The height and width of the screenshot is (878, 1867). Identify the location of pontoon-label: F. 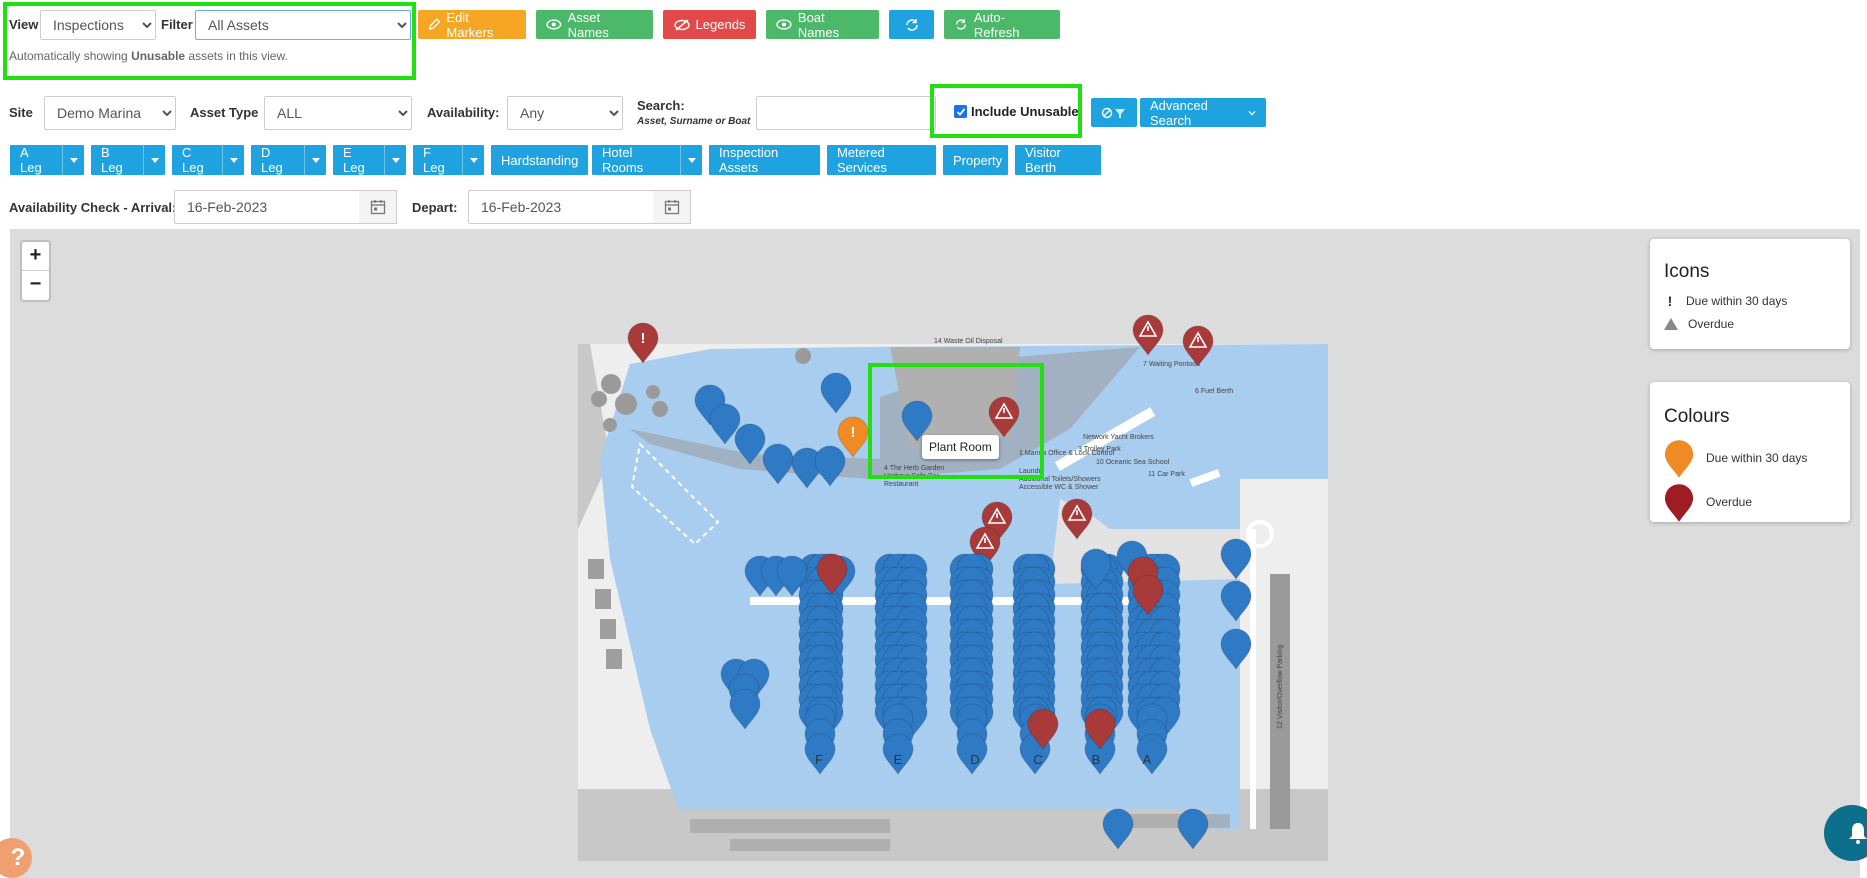
(819, 759).